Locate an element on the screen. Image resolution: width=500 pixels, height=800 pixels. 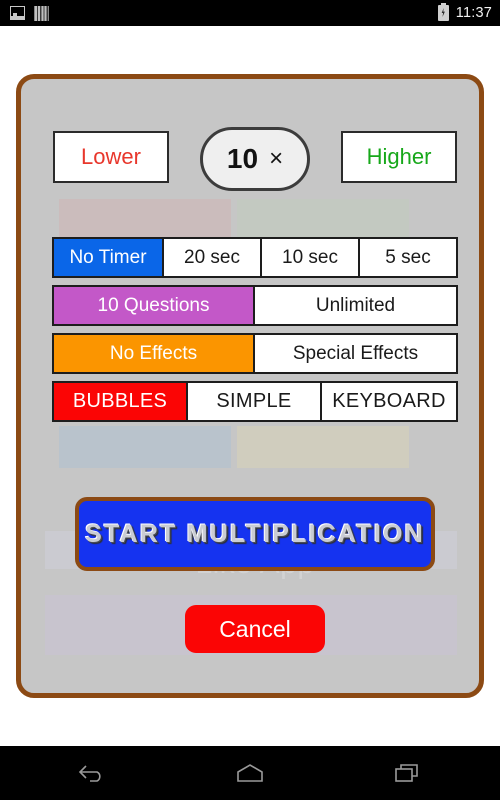
difficulty-row: Lower 10 × Higher is located at coordinates (250, 160).